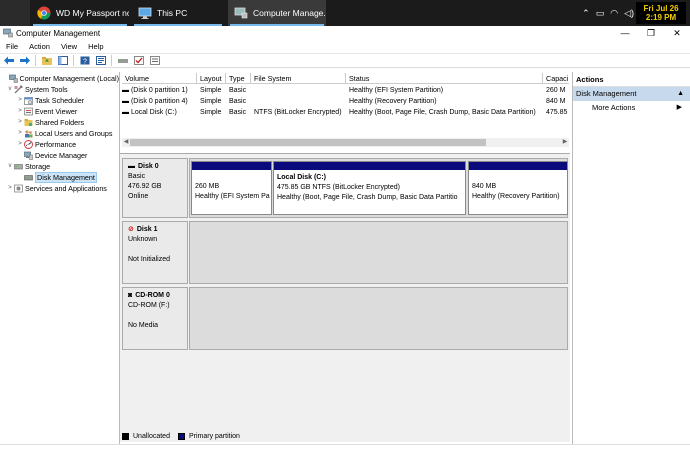 The image size is (690, 460). What do you see at coordinates (159, 78) in the screenshot?
I see `column-header-volume: Volume` at bounding box center [159, 78].